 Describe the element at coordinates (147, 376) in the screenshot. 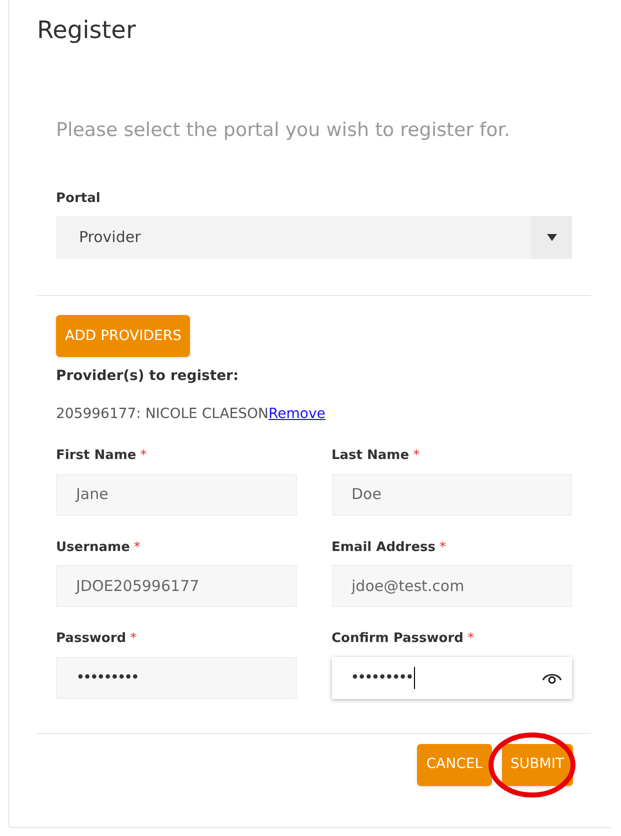

I see `providers-heading: Provider(s) to register:` at that location.